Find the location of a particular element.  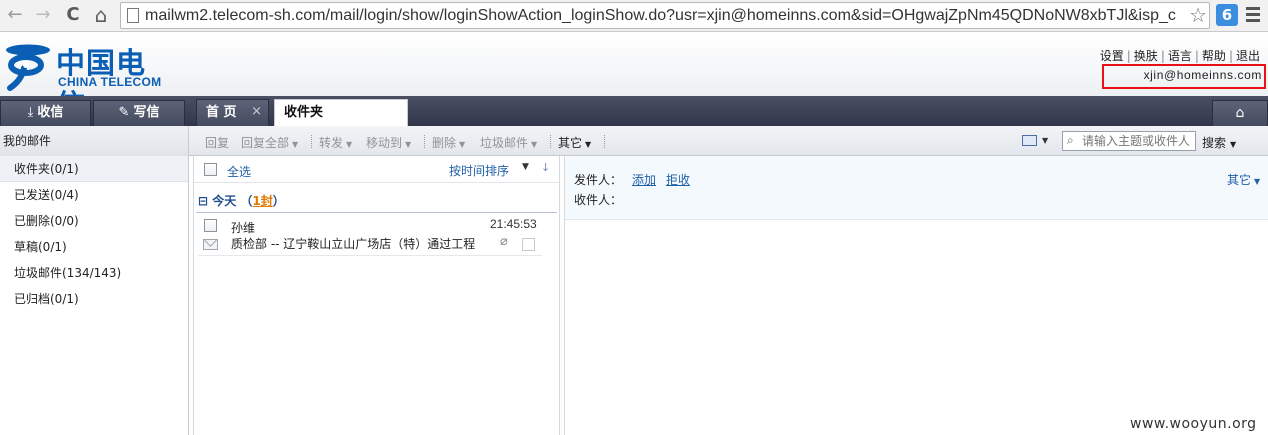

reading-other-label: 其它 is located at coordinates (1239, 180).